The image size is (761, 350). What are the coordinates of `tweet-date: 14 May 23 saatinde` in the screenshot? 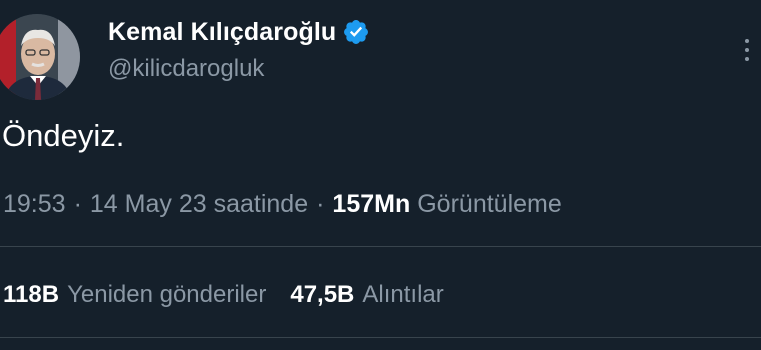 It's located at (199, 204).